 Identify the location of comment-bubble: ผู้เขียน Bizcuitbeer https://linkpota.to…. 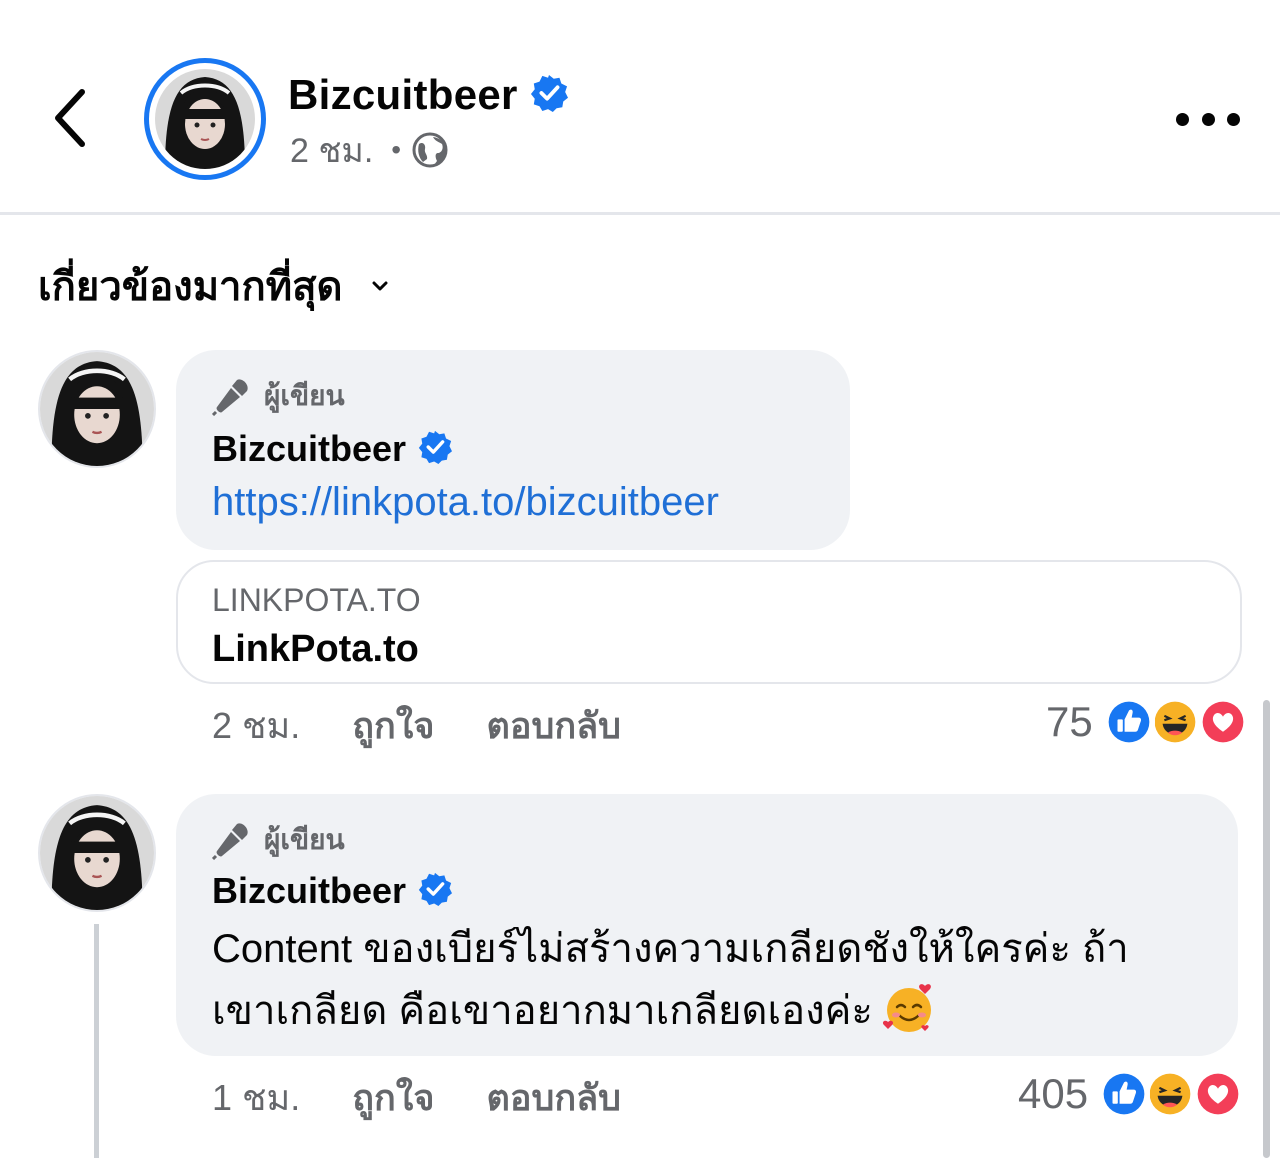
(513, 450).